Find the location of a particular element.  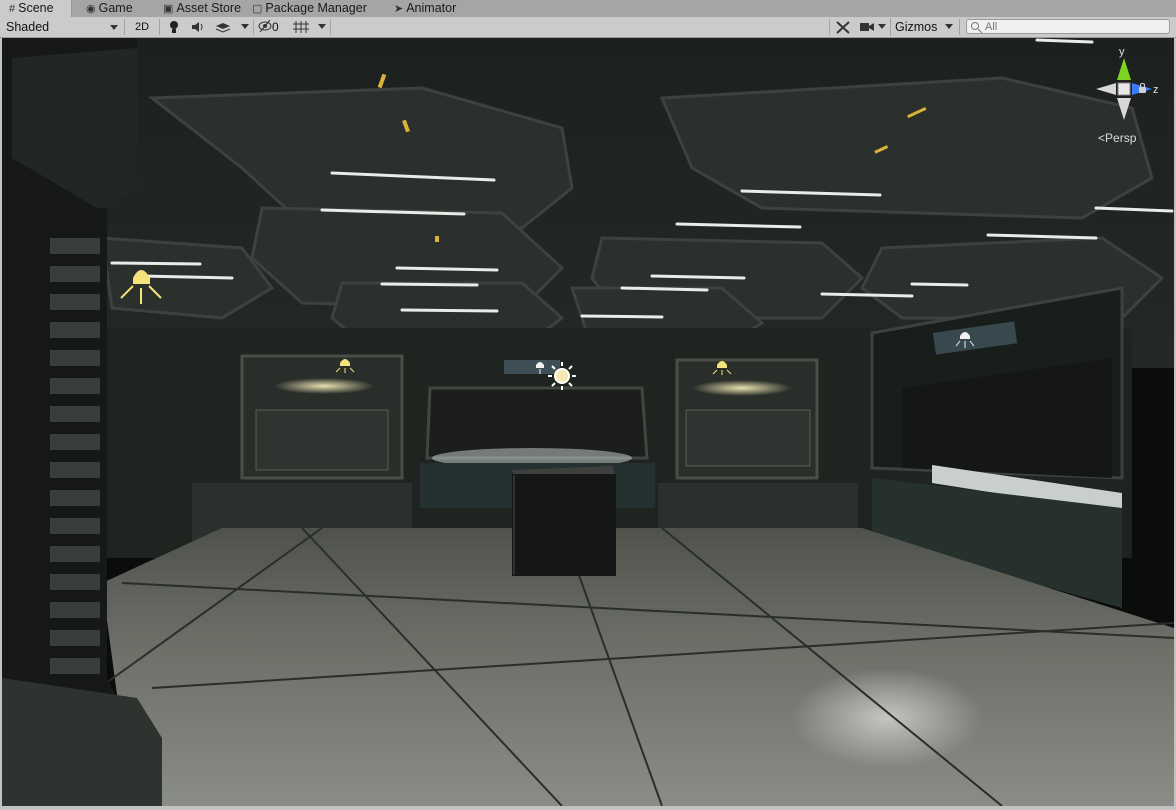

search-input is located at coordinates (1075, 26).